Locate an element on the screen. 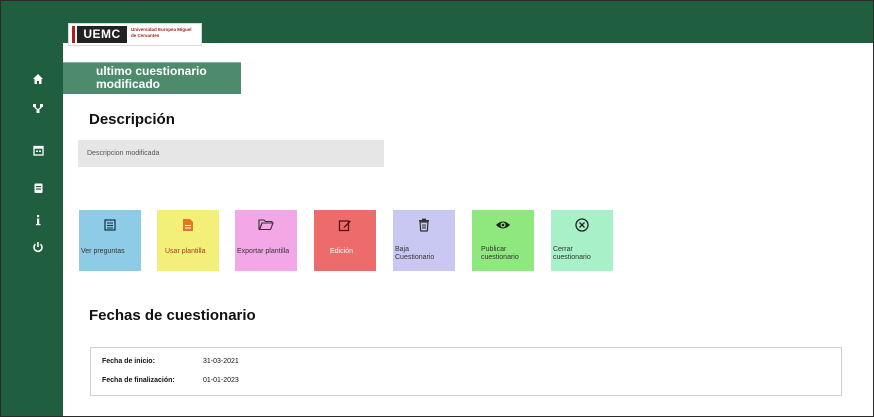  list-icon is located at coordinates (110, 226).